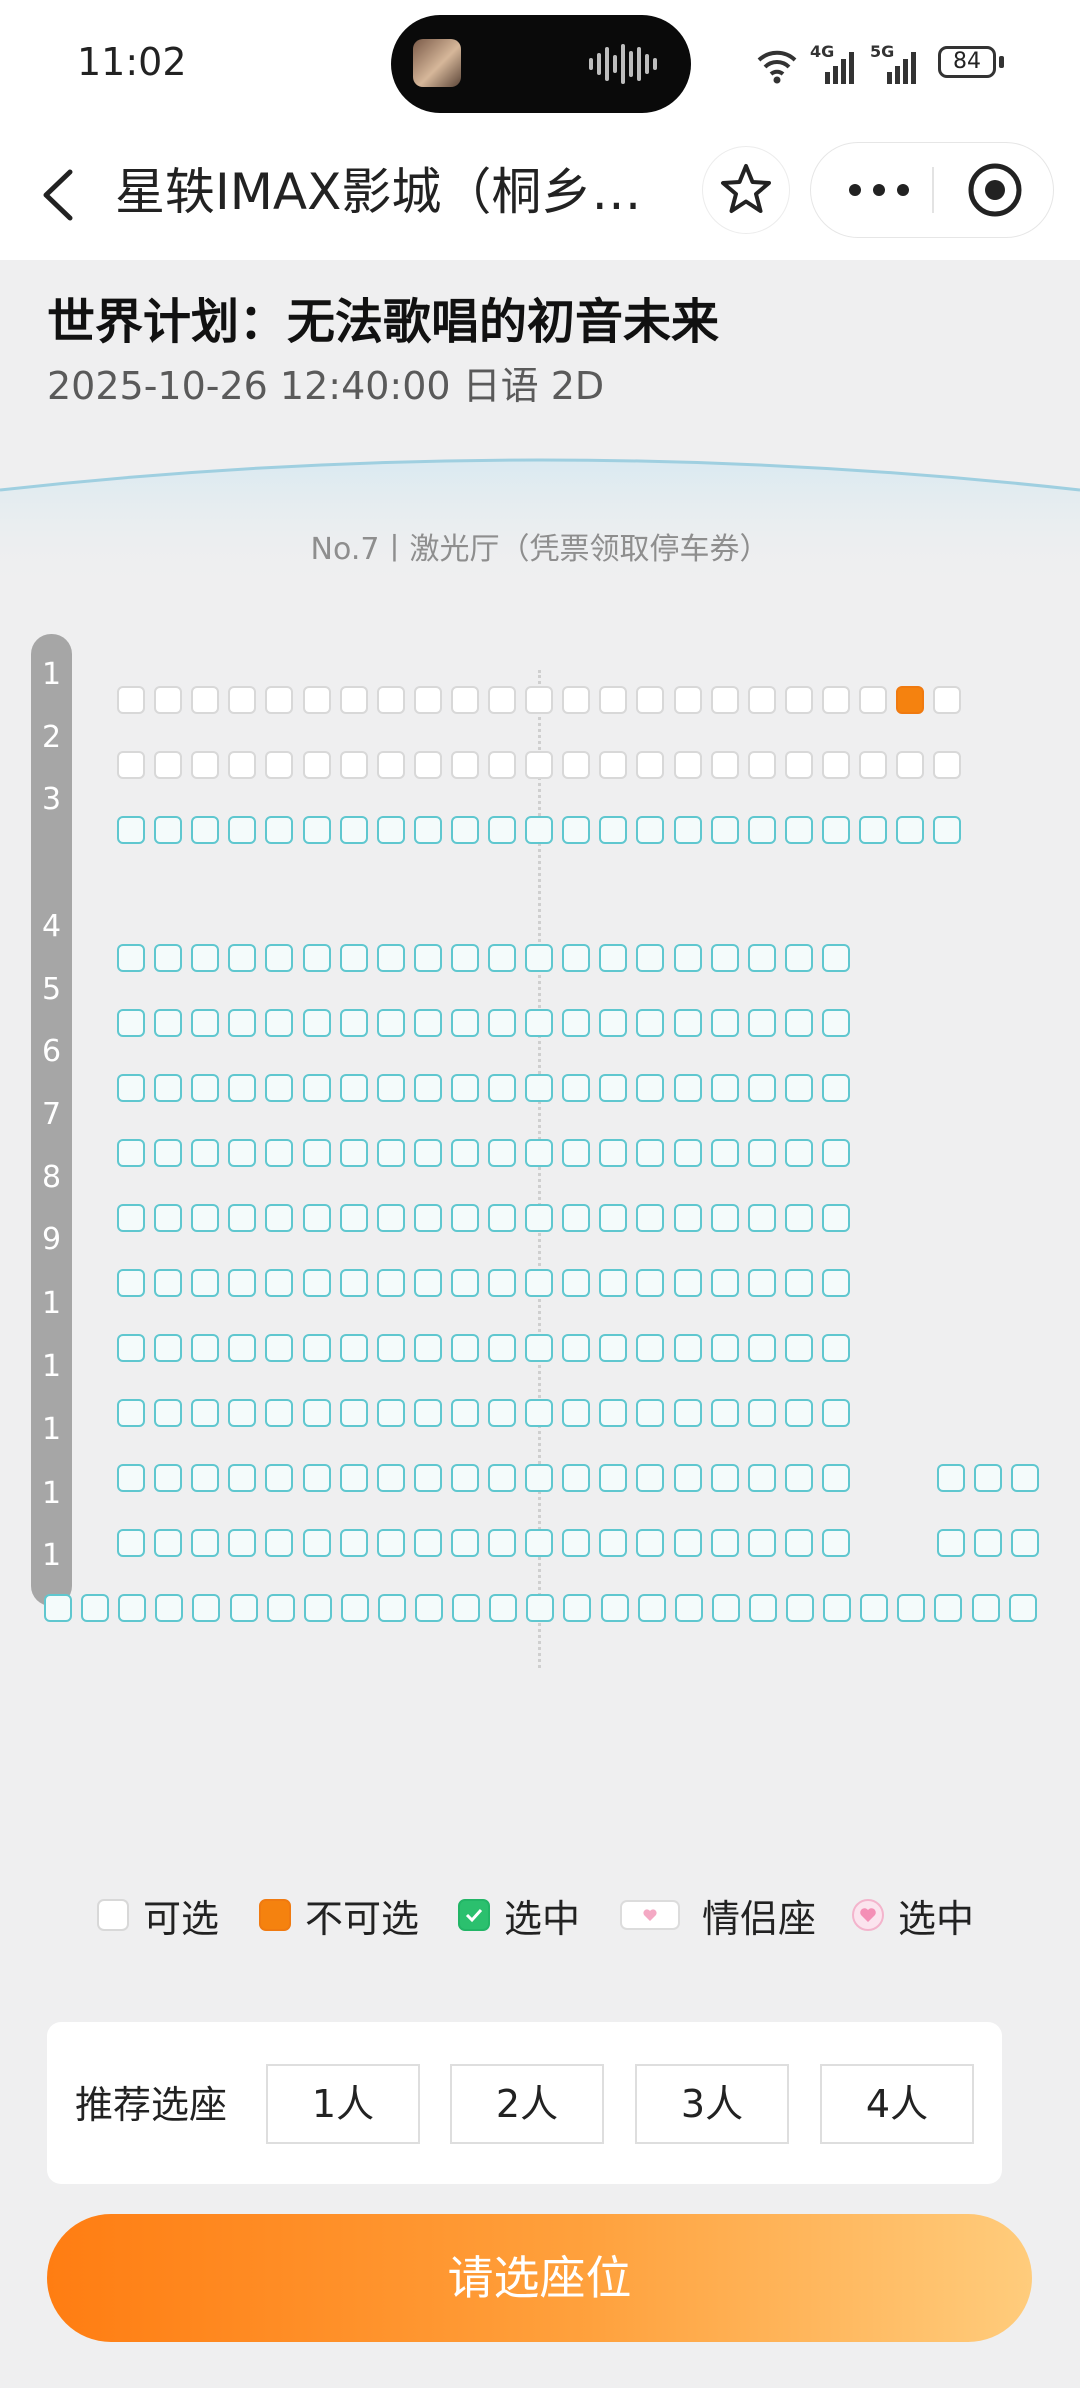 Image resolution: width=1080 pixels, height=2388 pixels. What do you see at coordinates (527, 2104) in the screenshot?
I see `recommend-2-person-button: 2人` at bounding box center [527, 2104].